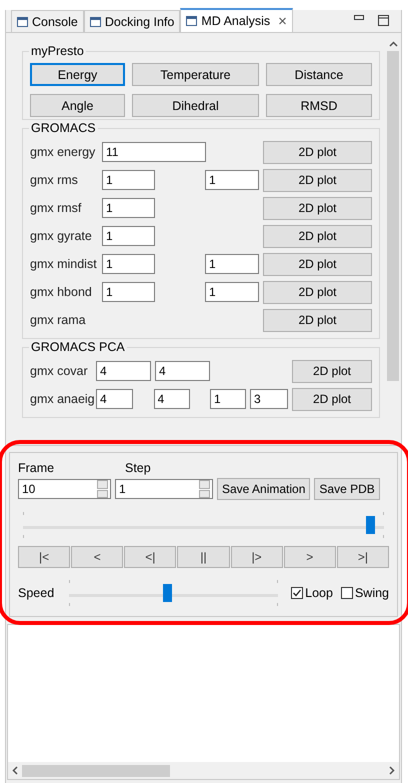 The height and width of the screenshot is (783, 408). What do you see at coordinates (58, 320) in the screenshot?
I see `row-label: gmx rama` at bounding box center [58, 320].